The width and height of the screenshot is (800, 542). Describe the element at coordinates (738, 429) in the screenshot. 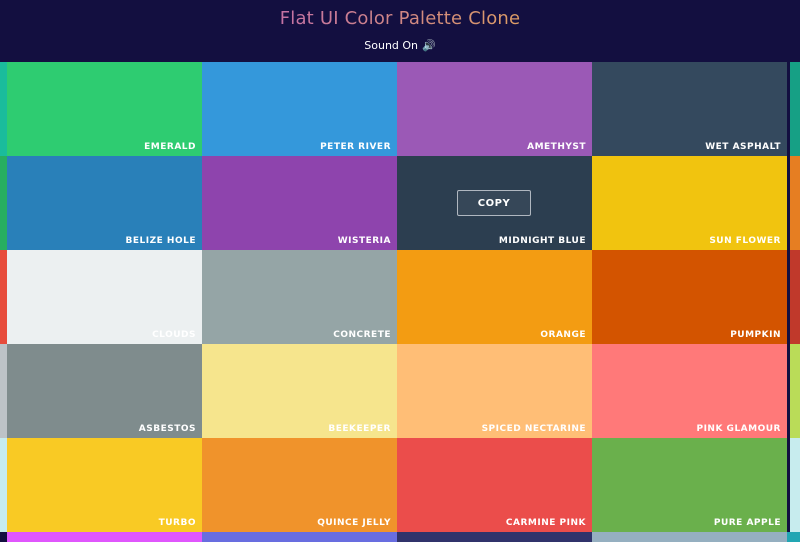

I see `swatch-name: PINK GLAMOUR` at that location.